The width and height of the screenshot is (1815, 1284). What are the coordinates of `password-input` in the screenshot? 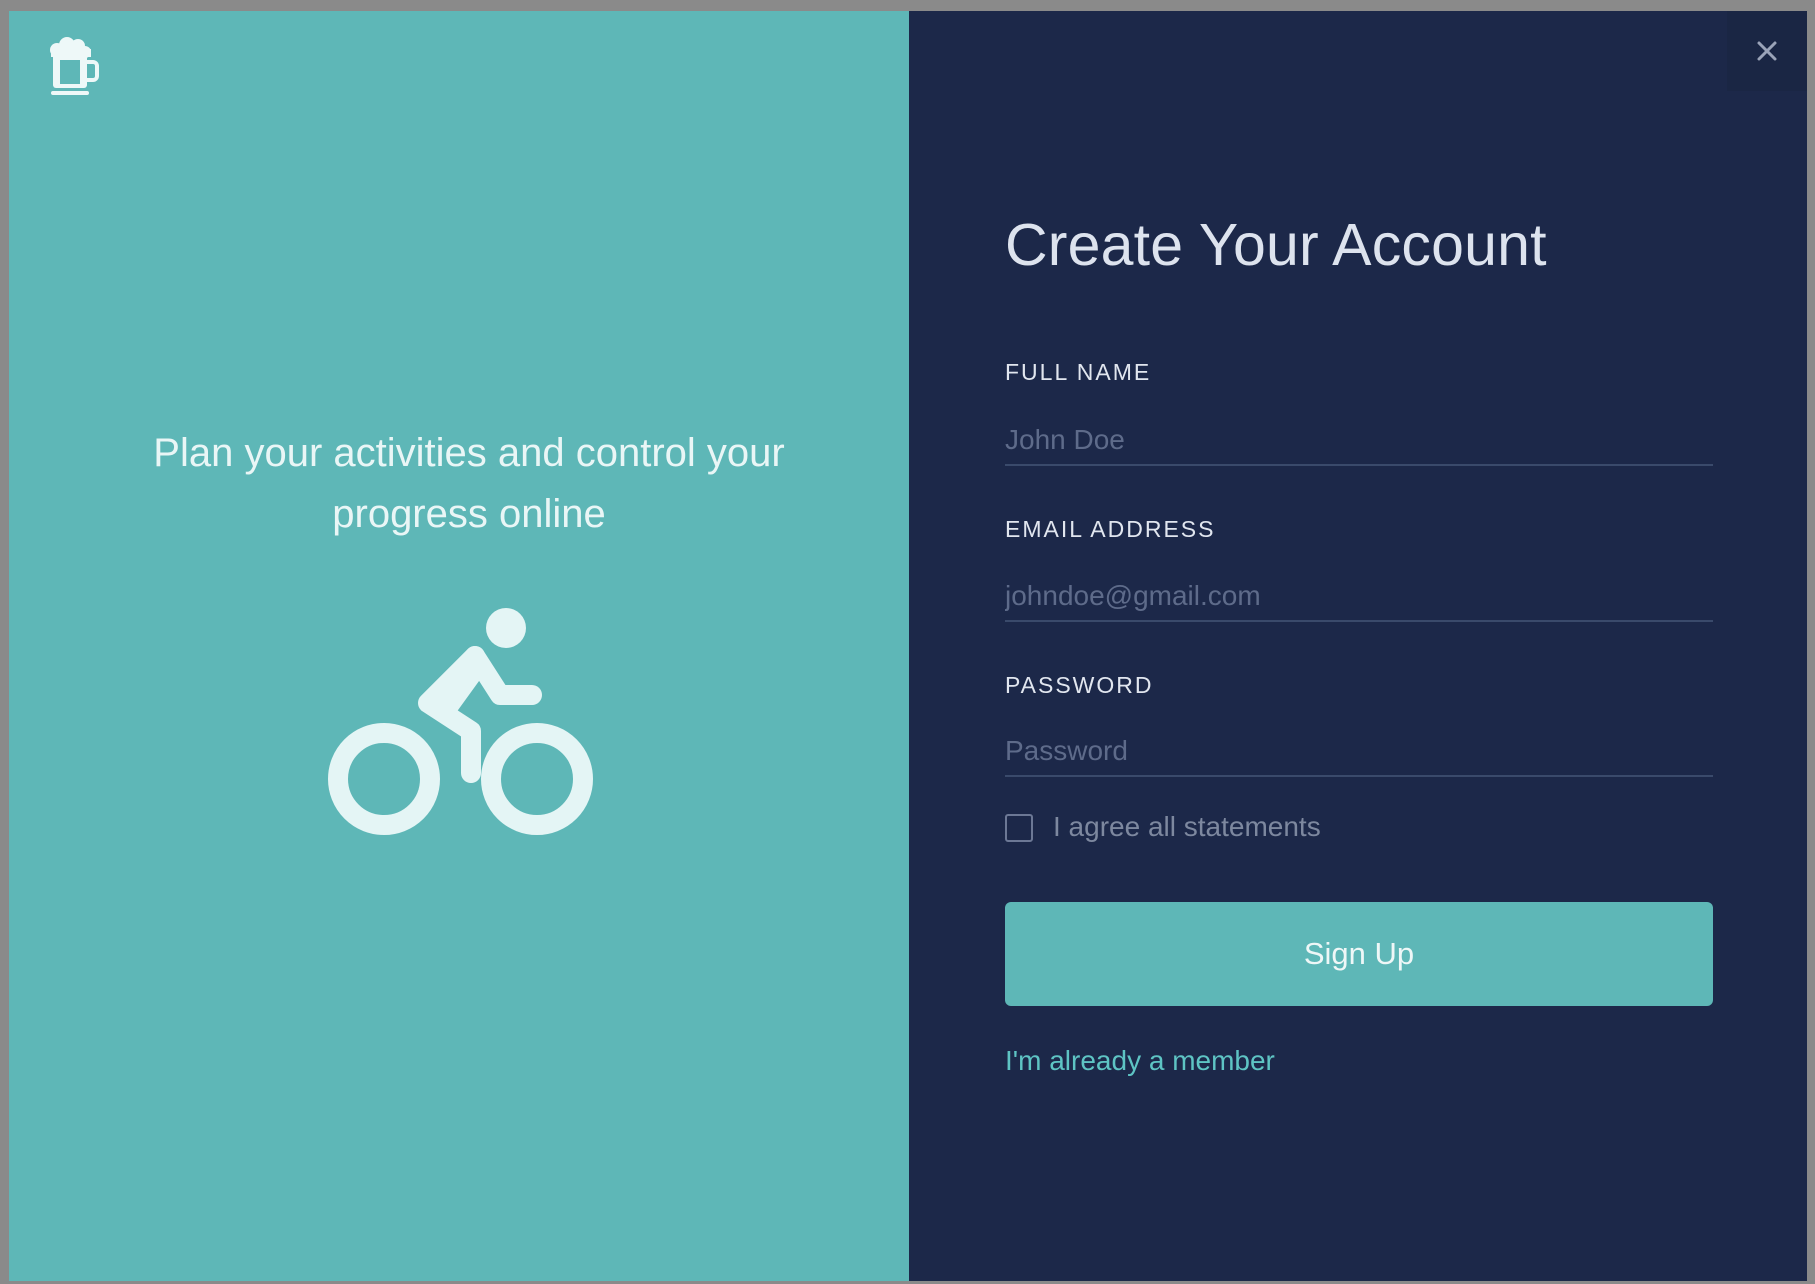 It's located at (1359, 752).